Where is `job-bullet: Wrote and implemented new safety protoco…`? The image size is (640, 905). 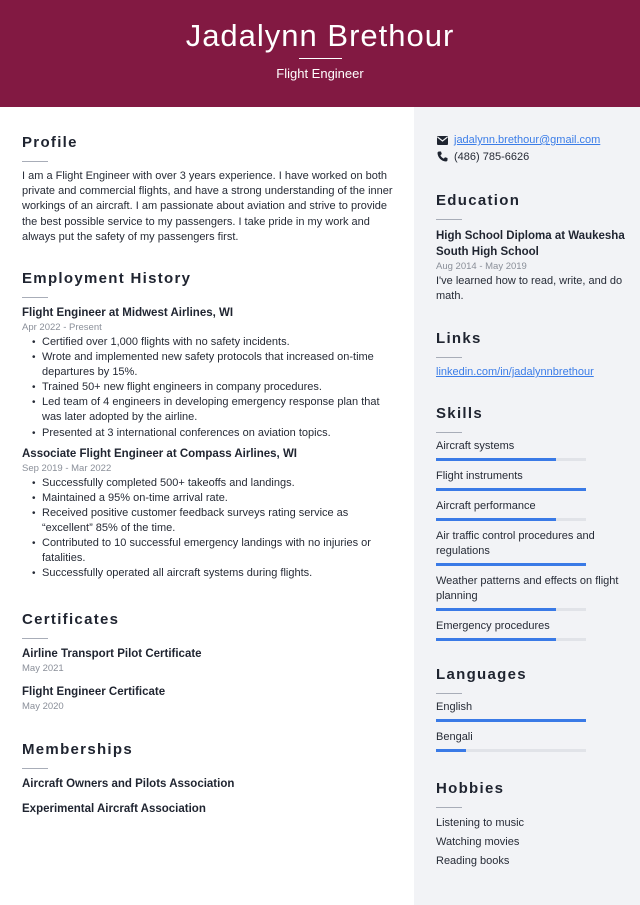 job-bullet: Wrote and implemented new safety protoco… is located at coordinates (213, 365).